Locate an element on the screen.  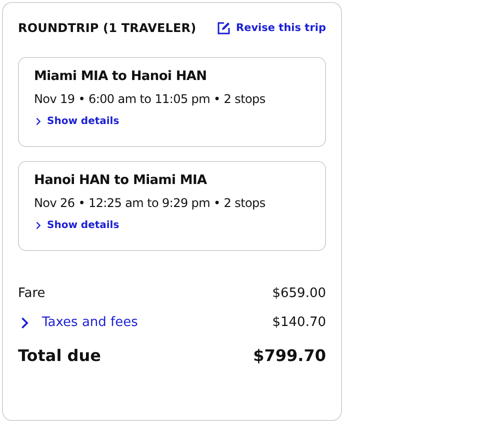
flight-route: Hanoi HAN to Miami MIA is located at coordinates (121, 180).